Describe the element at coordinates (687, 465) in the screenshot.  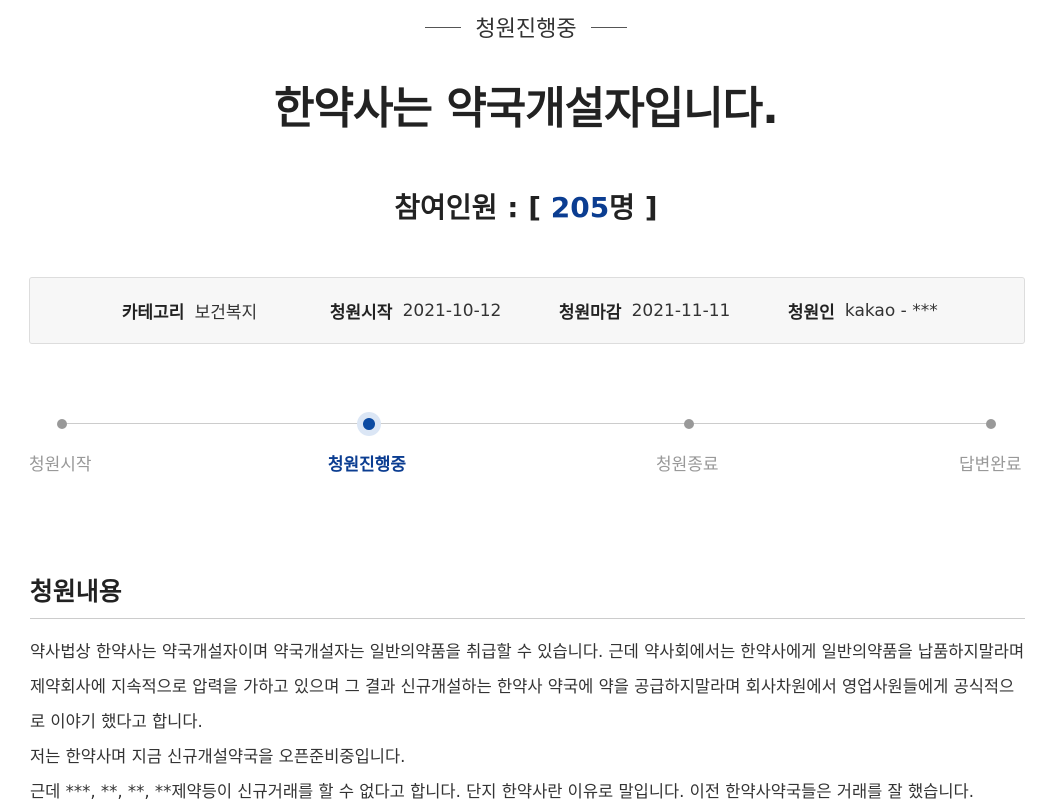
I see `progress-label-closed: 청원종료` at that location.